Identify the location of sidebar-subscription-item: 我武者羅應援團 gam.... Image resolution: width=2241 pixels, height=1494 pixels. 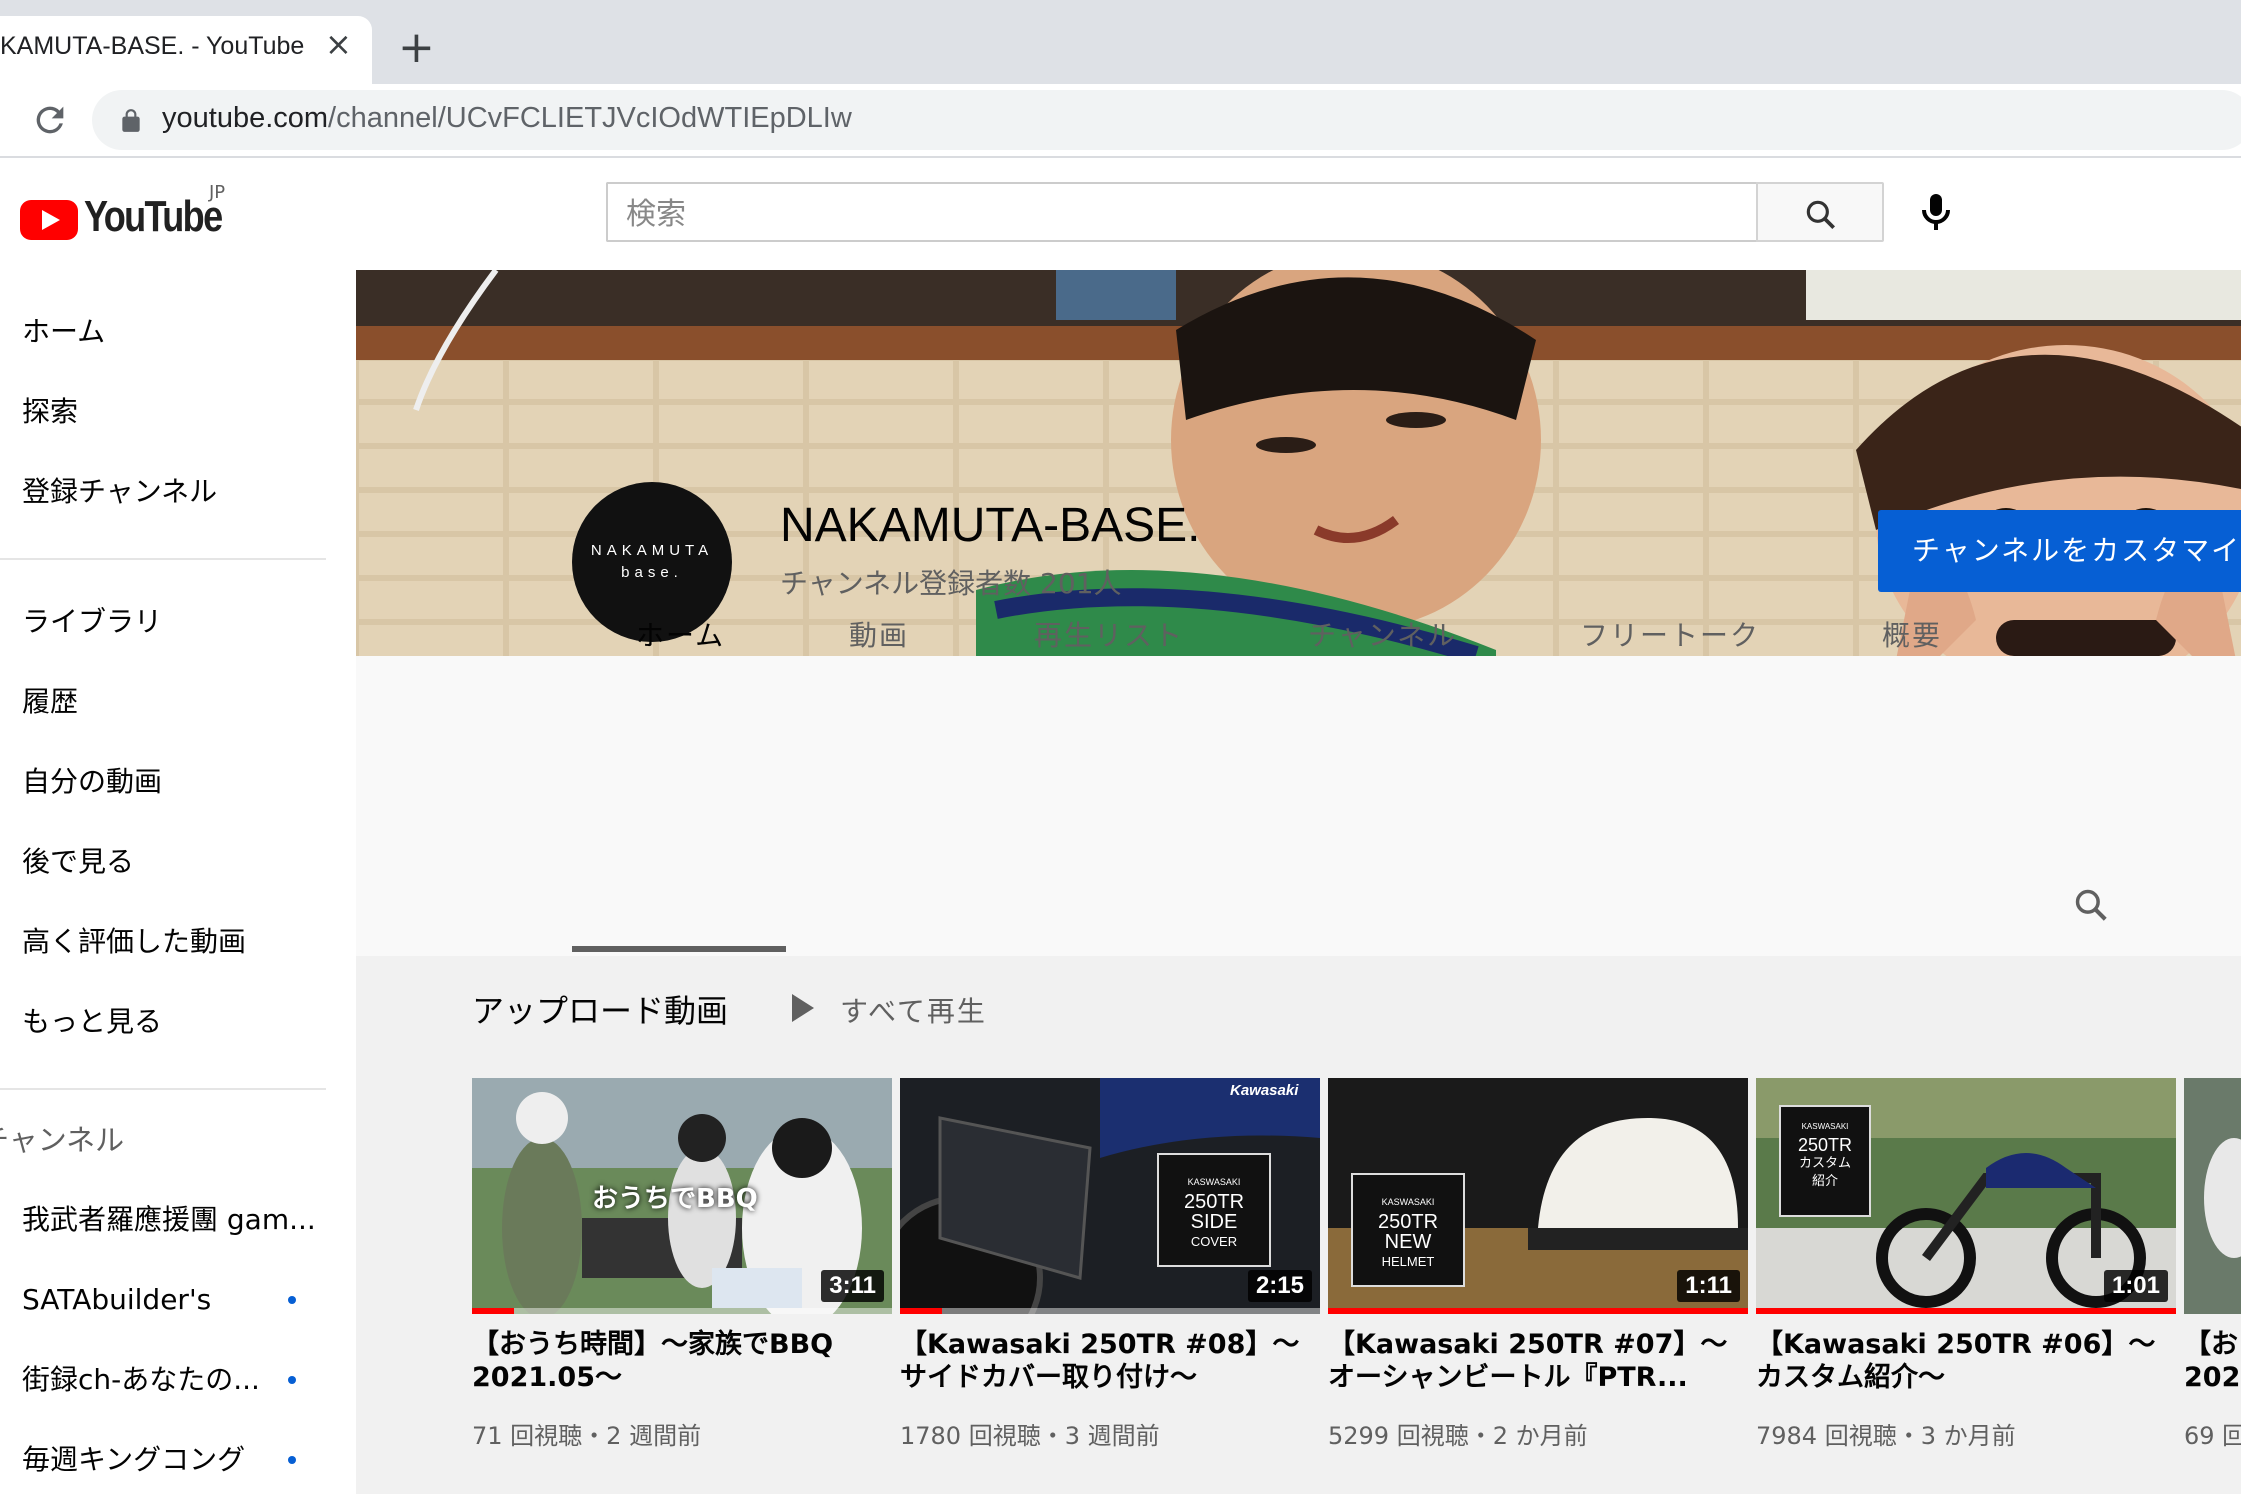
(169, 1220).